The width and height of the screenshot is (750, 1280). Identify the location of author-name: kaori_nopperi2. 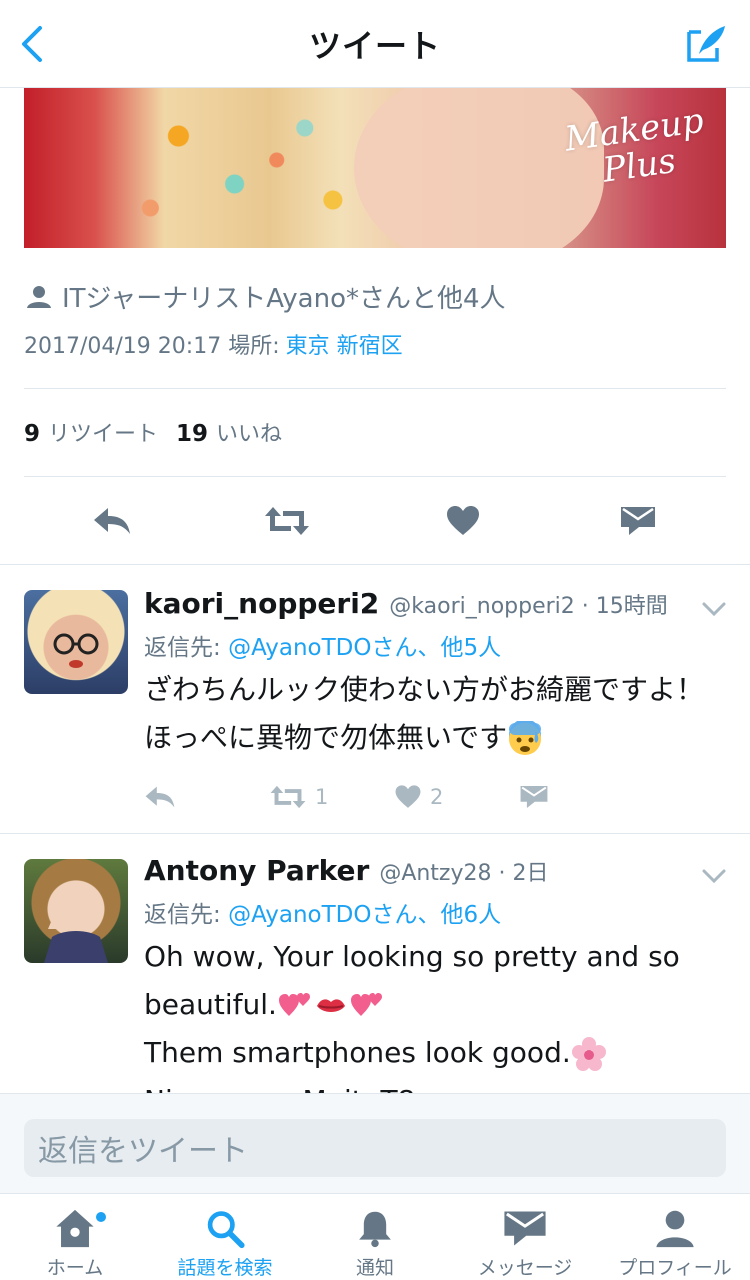
(261, 603).